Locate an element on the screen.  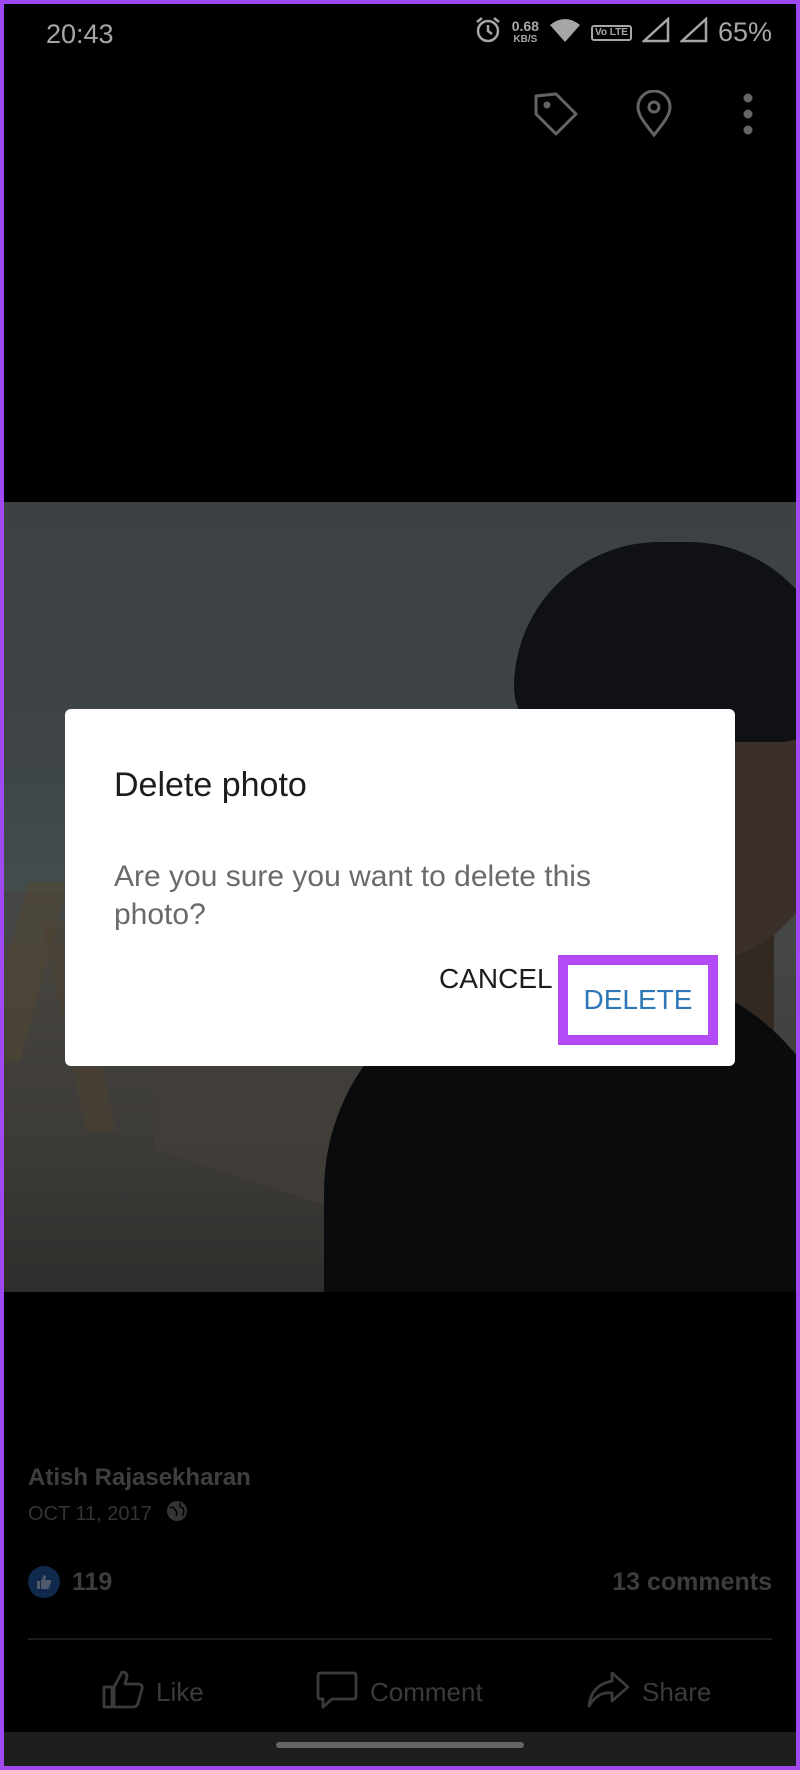
dialog-title: Delete photo is located at coordinates (210, 785).